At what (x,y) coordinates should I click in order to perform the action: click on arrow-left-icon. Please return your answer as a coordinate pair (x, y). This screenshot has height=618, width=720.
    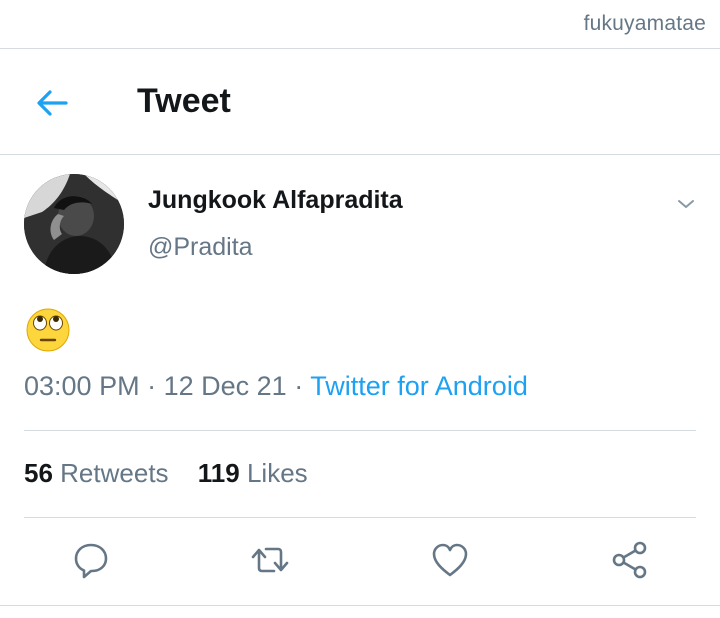
    Looking at the image, I should click on (52, 103).